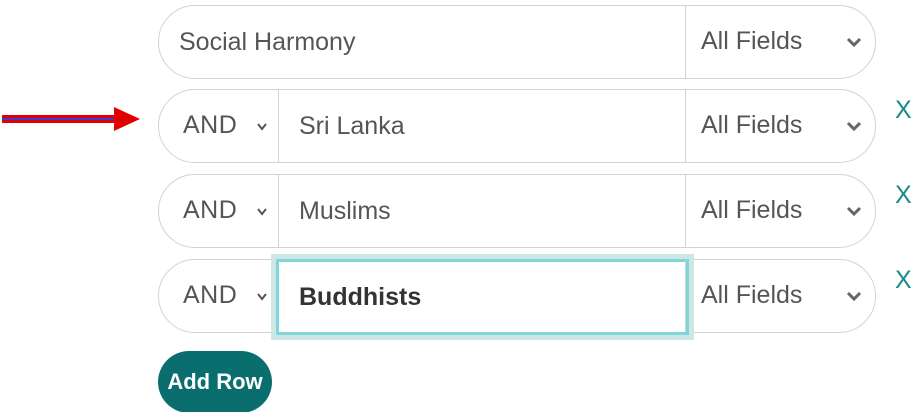  What do you see at coordinates (71, 119) in the screenshot?
I see `red-arrow-annotation-icon` at bounding box center [71, 119].